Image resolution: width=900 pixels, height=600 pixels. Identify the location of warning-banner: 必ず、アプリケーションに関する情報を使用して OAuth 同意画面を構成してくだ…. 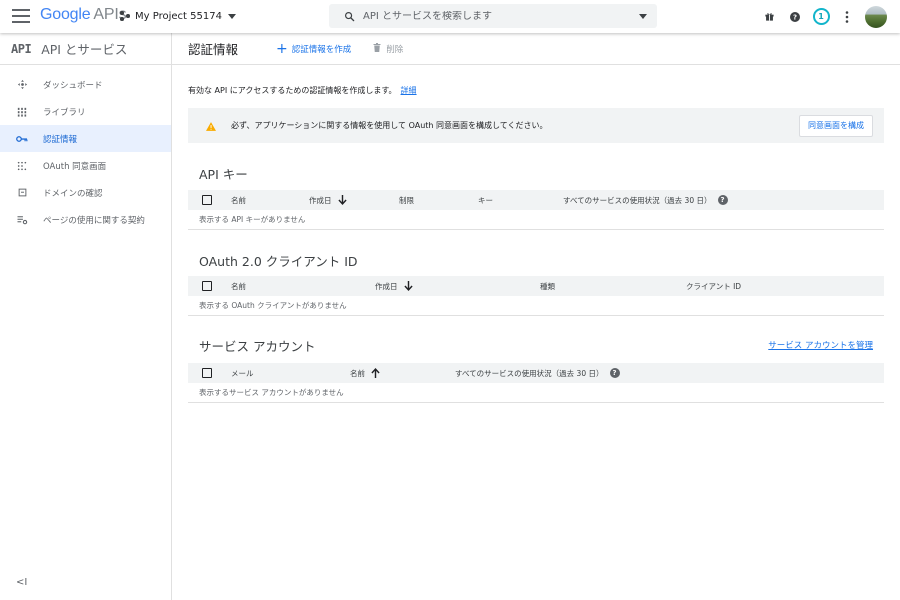
(536, 125).